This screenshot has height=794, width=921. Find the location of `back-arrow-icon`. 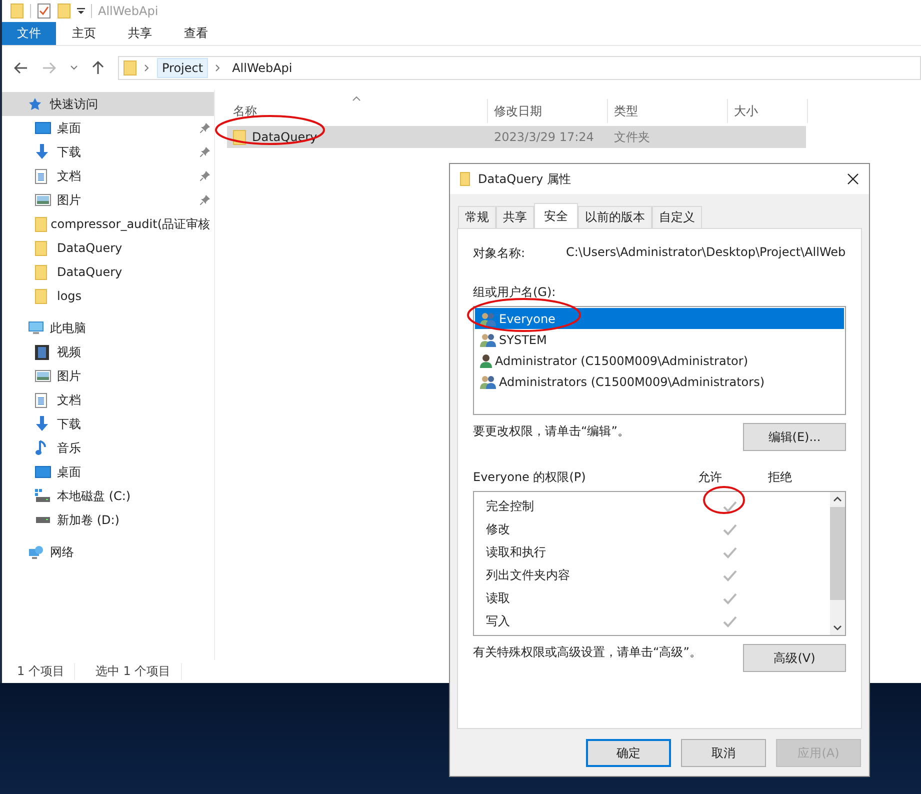

back-arrow-icon is located at coordinates (21, 68).